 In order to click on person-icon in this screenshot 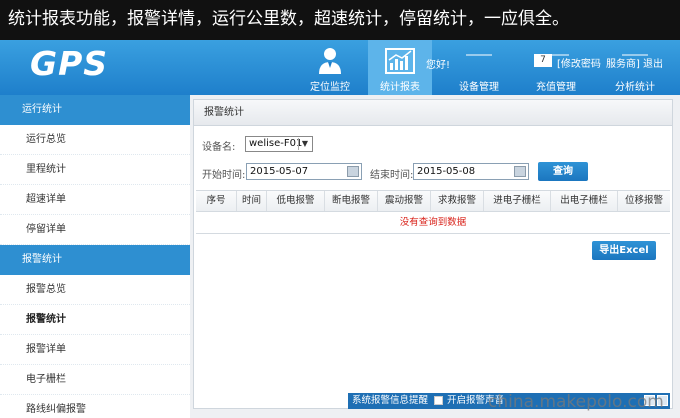, I will do `click(330, 61)`.